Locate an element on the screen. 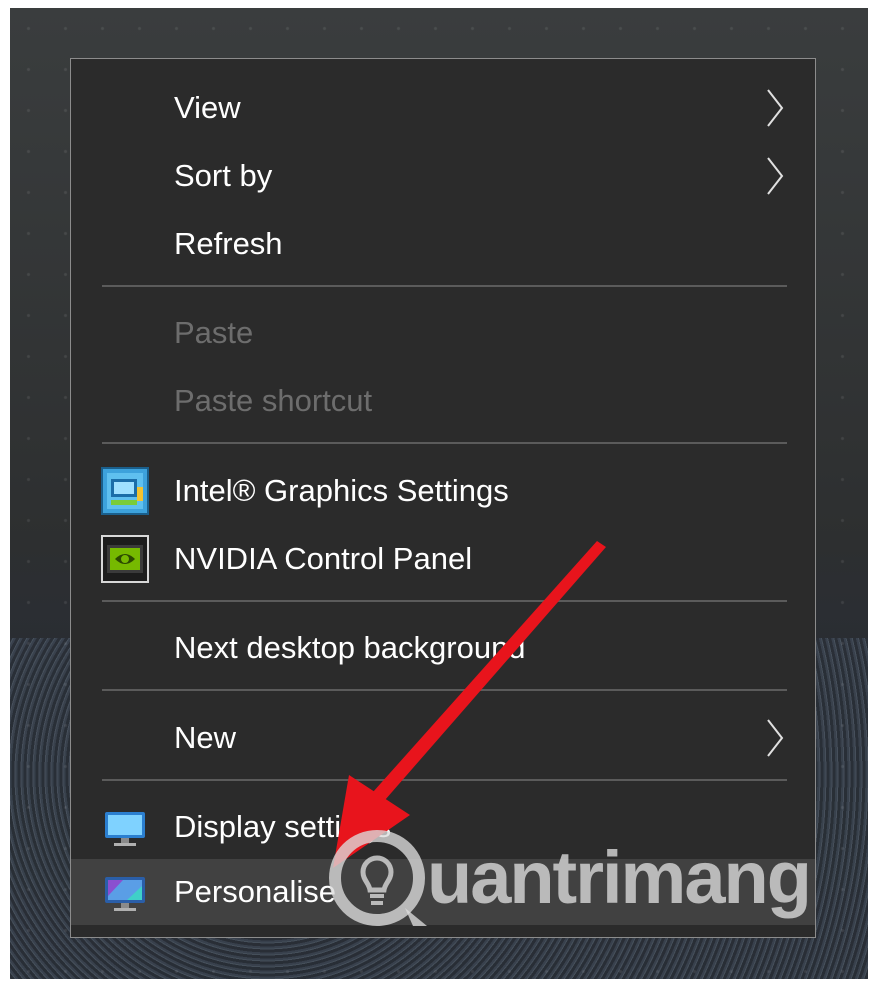 The height and width of the screenshot is (981, 870). menu-item-sort-by: Sort by is located at coordinates (443, 176).